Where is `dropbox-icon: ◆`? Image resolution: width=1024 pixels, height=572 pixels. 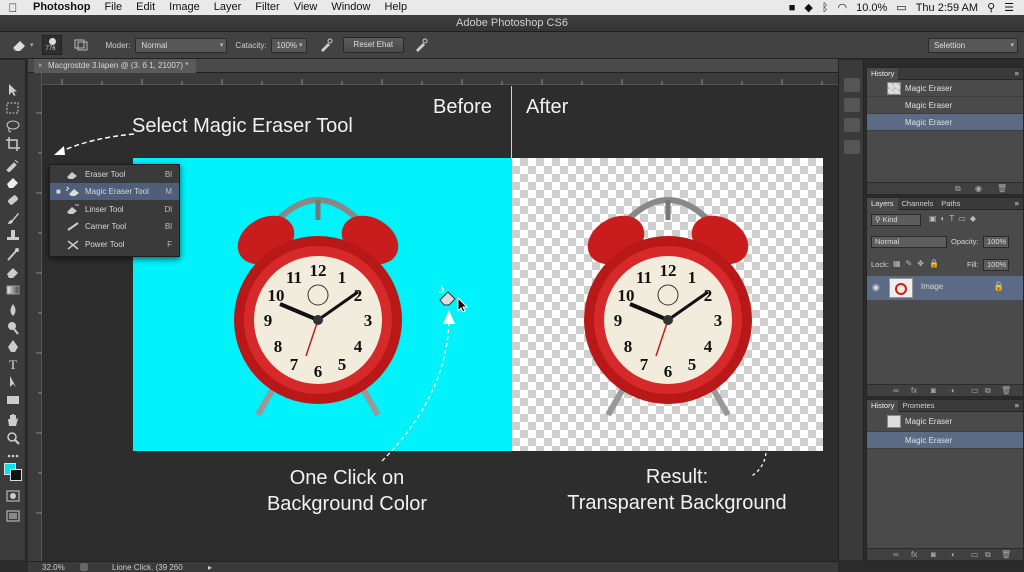 dropbox-icon: ◆ is located at coordinates (808, 7).